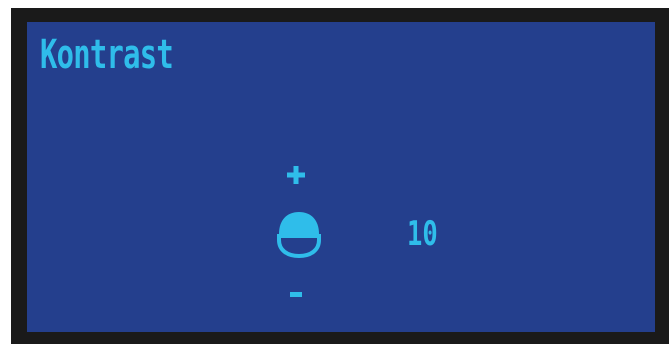 This screenshot has height=344, width=669. What do you see at coordinates (107, 55) in the screenshot?
I see `screen-title: Kontrast` at bounding box center [107, 55].